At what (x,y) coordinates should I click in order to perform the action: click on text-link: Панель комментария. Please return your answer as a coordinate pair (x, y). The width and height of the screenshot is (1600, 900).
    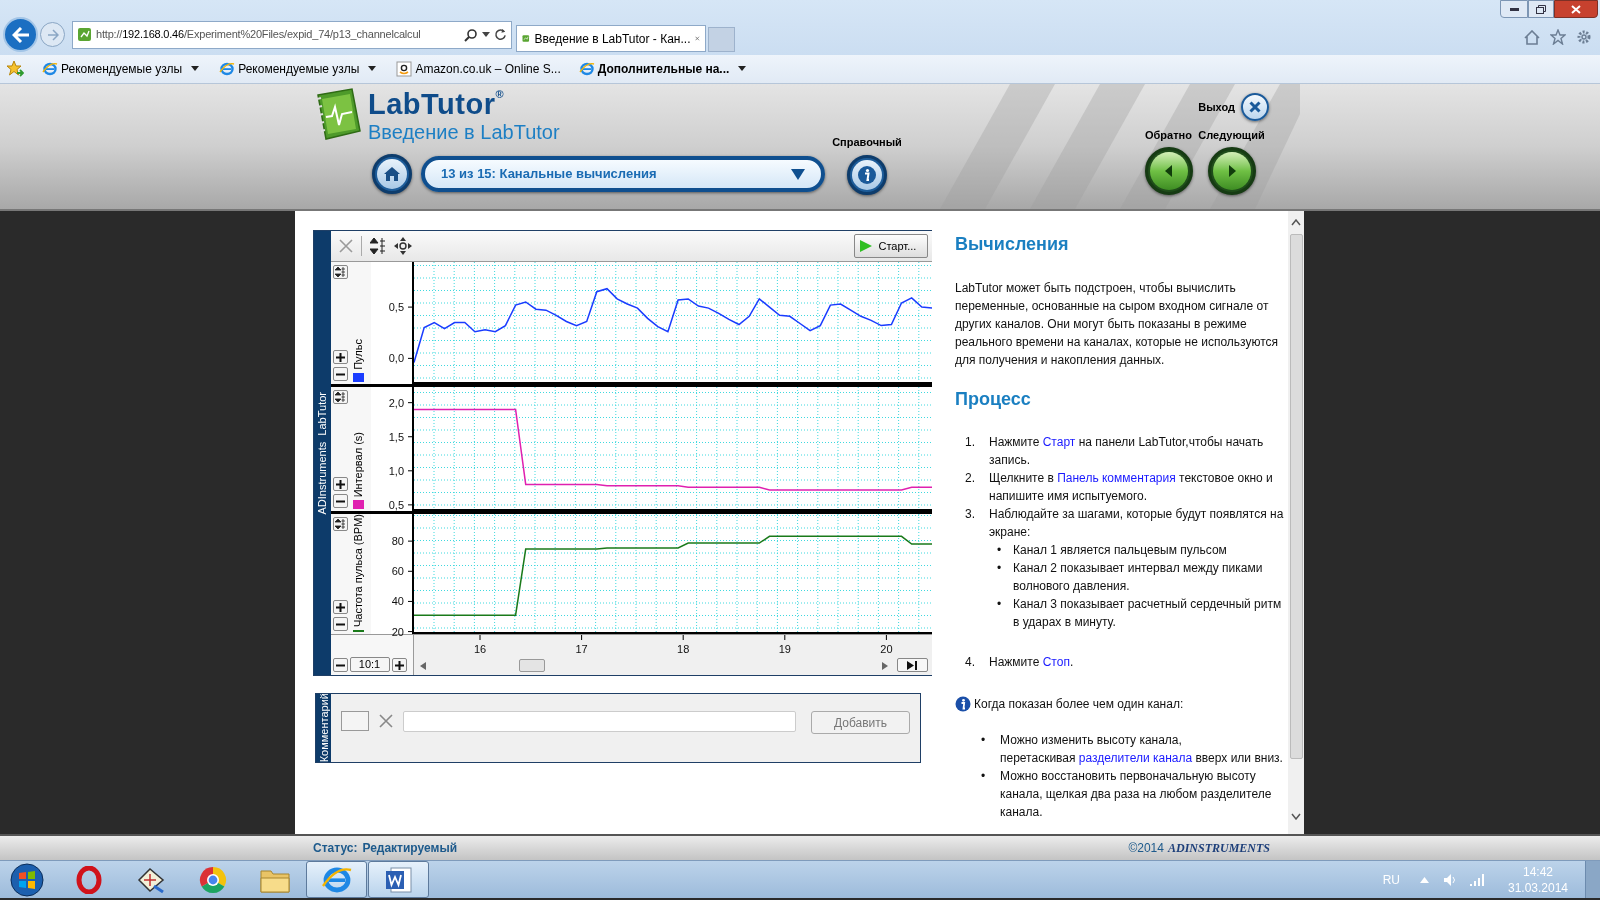
    Looking at the image, I should click on (1116, 478).